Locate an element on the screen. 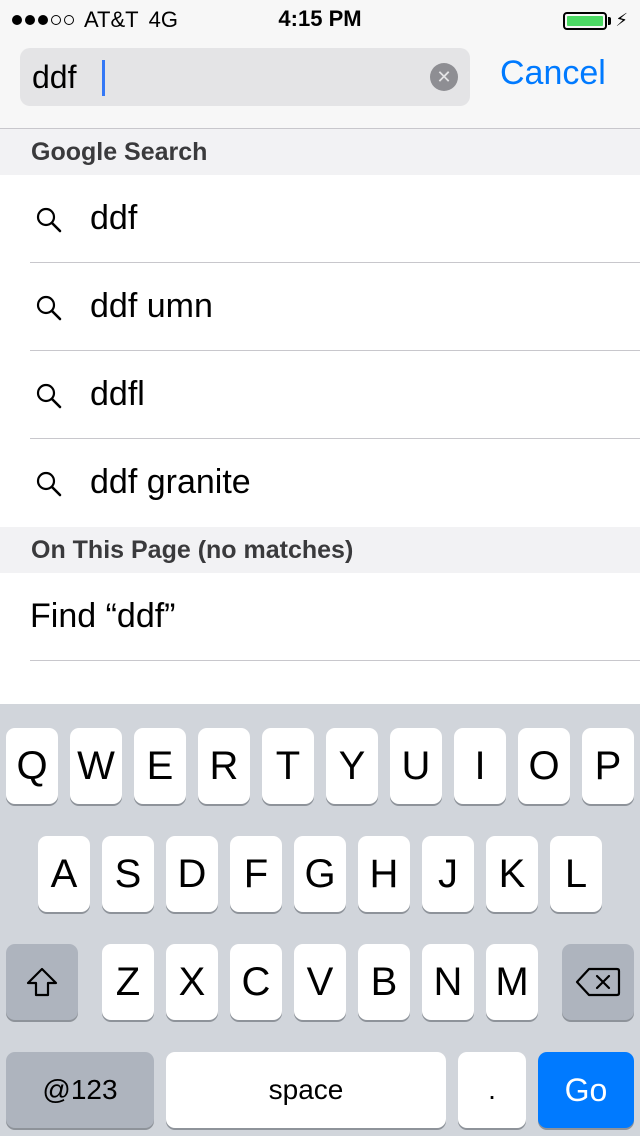  search-field: ✕ is located at coordinates (245, 77).